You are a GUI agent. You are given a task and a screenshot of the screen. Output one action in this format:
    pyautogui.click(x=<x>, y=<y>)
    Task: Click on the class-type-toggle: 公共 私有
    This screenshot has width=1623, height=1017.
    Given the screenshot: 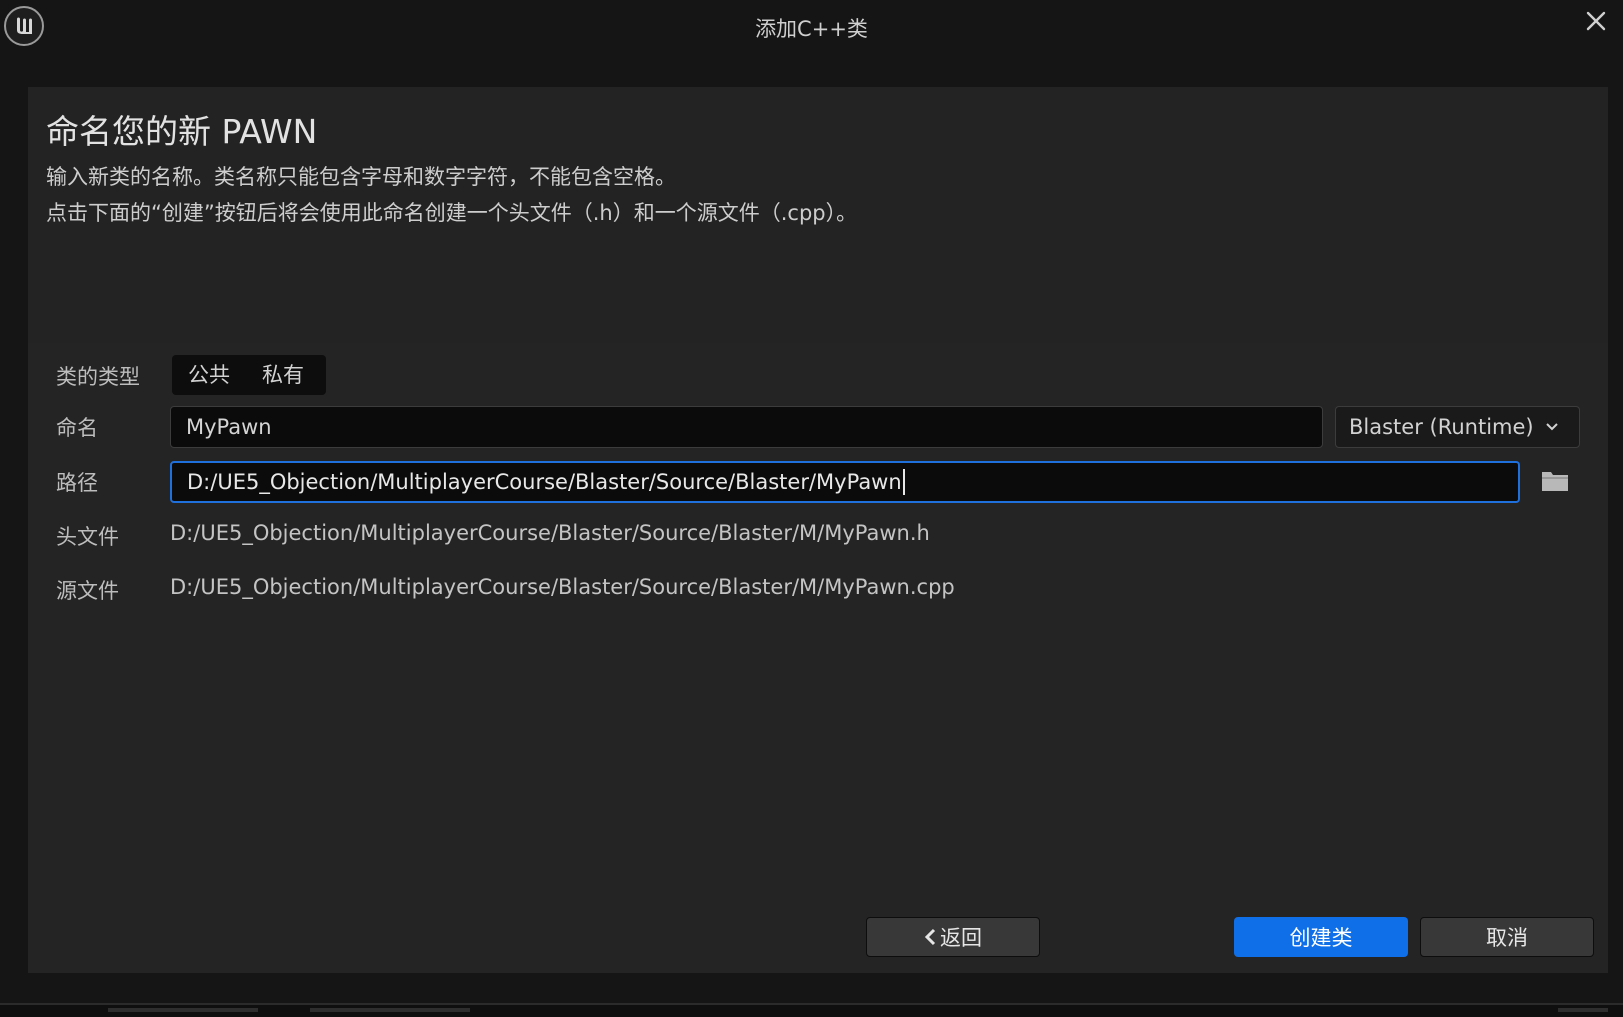 What is the action you would take?
    pyautogui.click(x=249, y=375)
    